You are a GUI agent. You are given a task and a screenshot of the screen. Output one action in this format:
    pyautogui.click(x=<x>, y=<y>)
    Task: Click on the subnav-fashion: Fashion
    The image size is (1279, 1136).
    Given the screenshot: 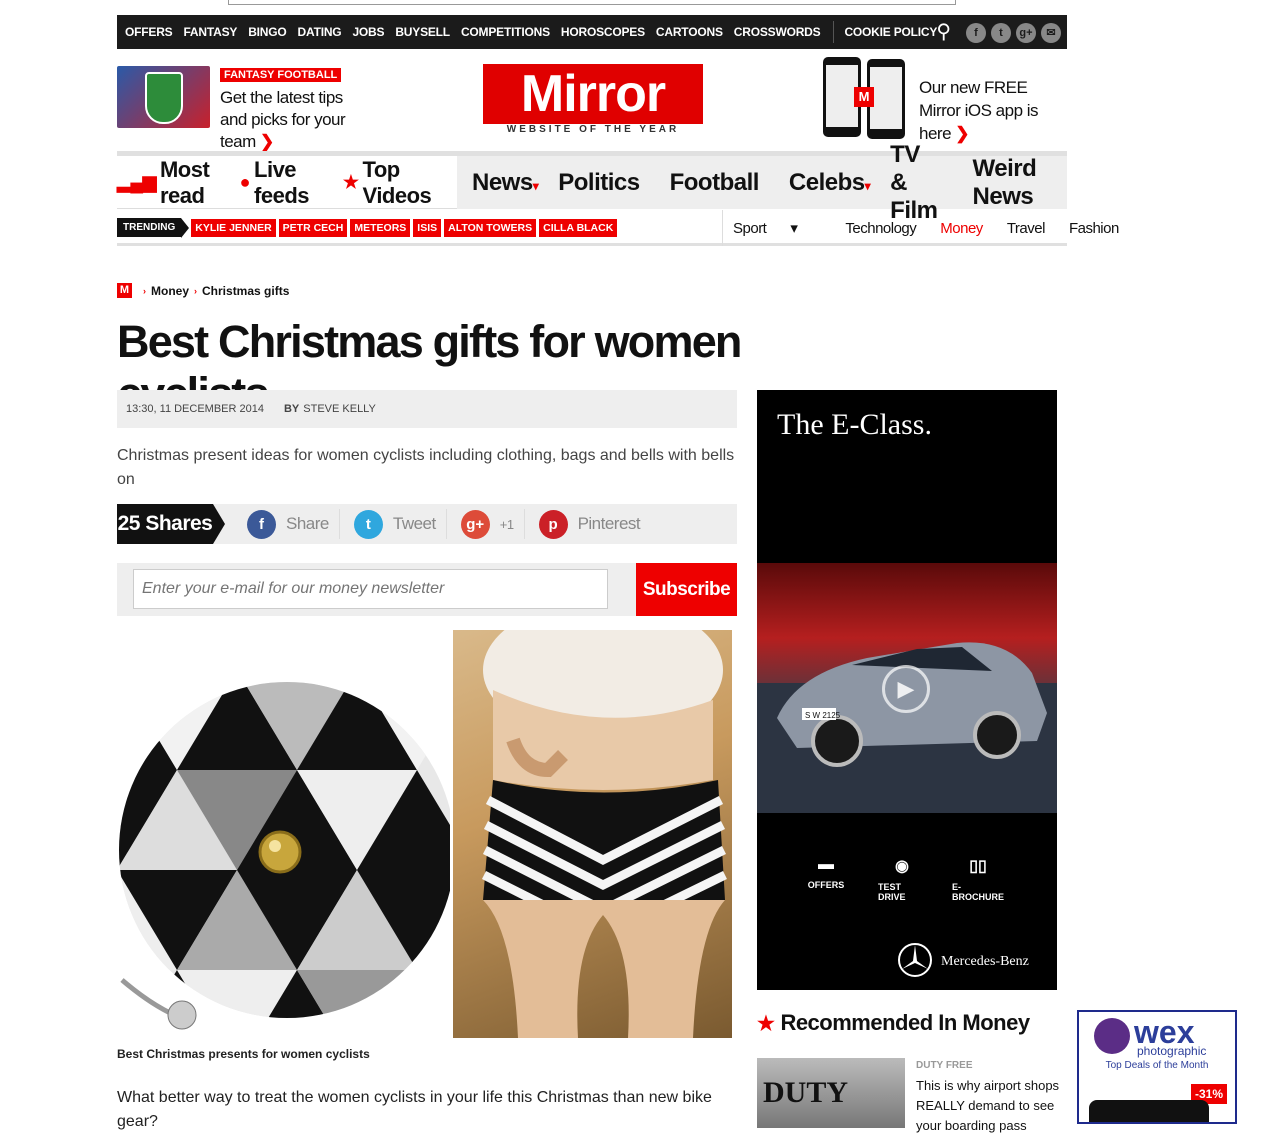 What is the action you would take?
    pyautogui.click(x=1094, y=228)
    